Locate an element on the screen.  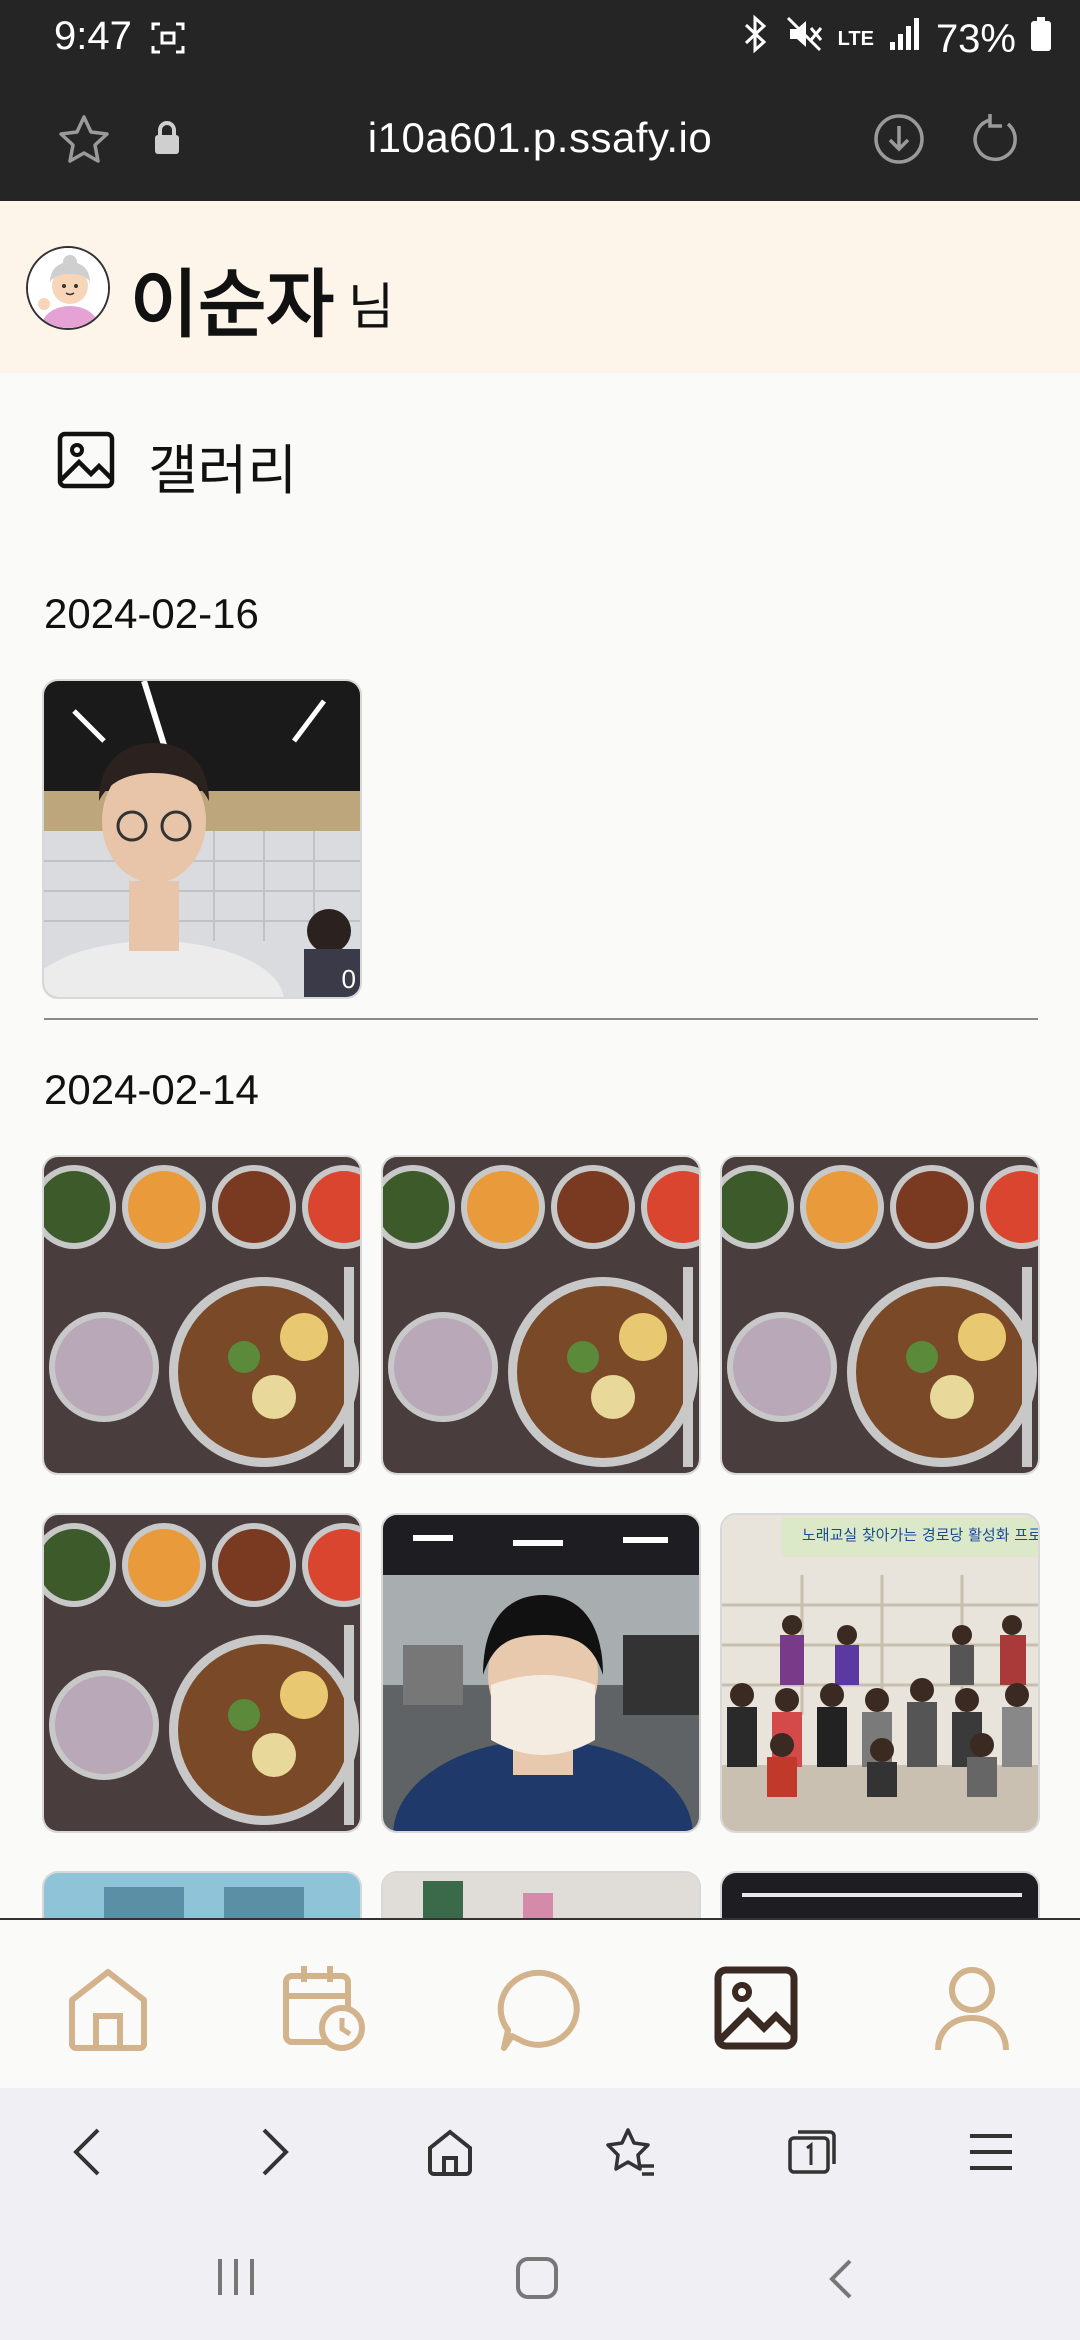
browser-url-bar: i10a601.p.ssafy.io is located at coordinates (540, 139).